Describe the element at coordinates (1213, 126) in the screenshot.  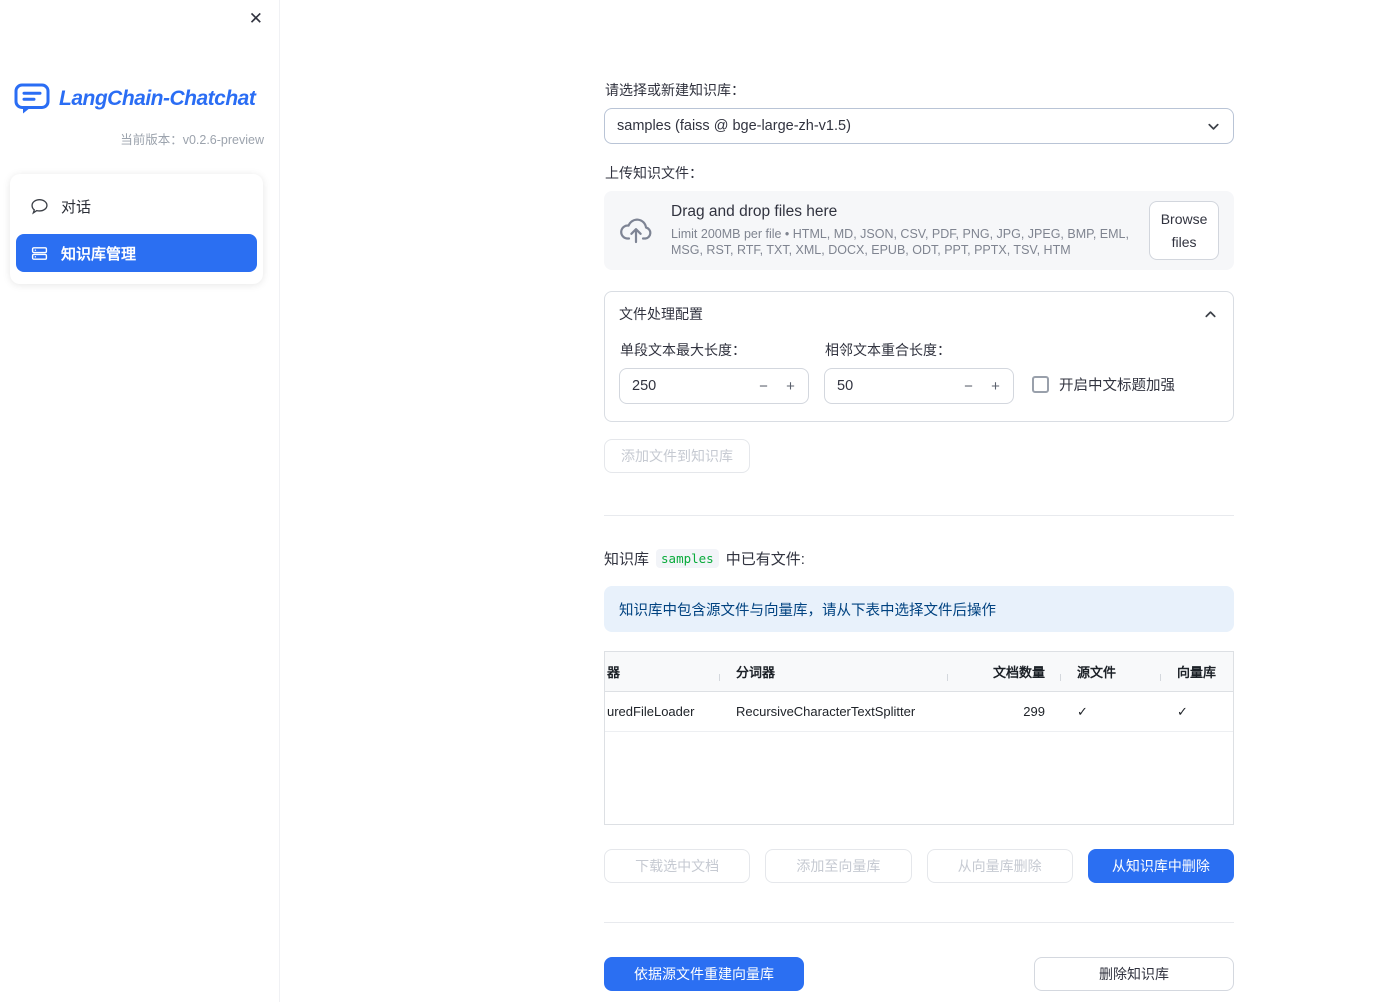
I see `chevron-down-icon` at that location.